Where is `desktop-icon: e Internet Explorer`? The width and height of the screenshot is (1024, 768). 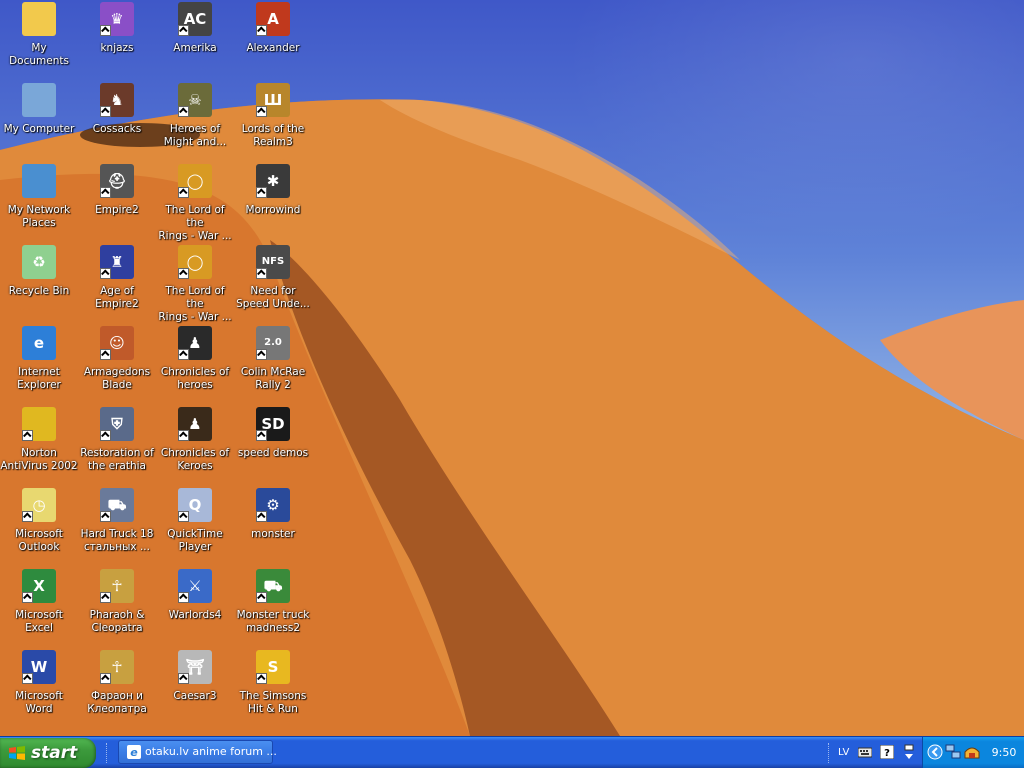 desktop-icon: e Internet Explorer is located at coordinates (39, 366).